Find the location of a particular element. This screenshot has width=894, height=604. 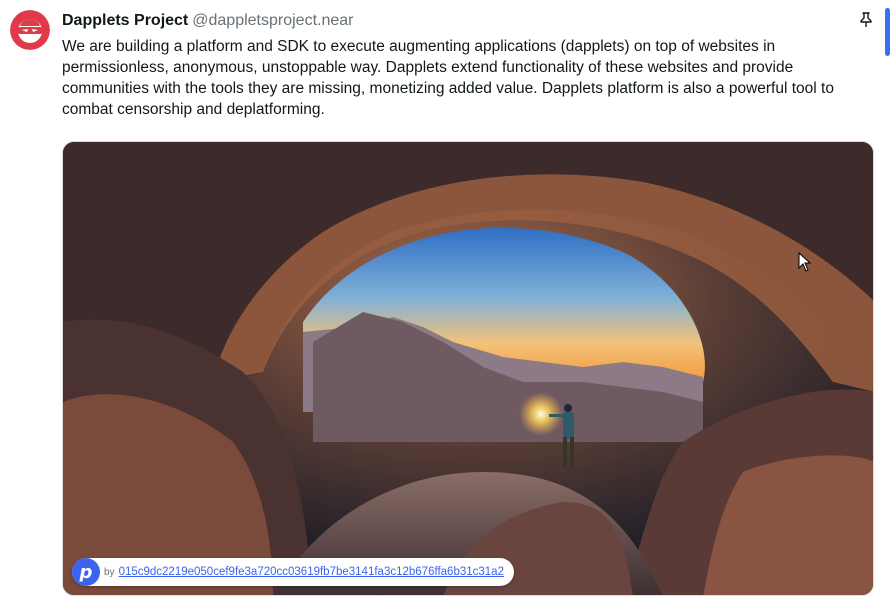

avatar is located at coordinates (30, 30).